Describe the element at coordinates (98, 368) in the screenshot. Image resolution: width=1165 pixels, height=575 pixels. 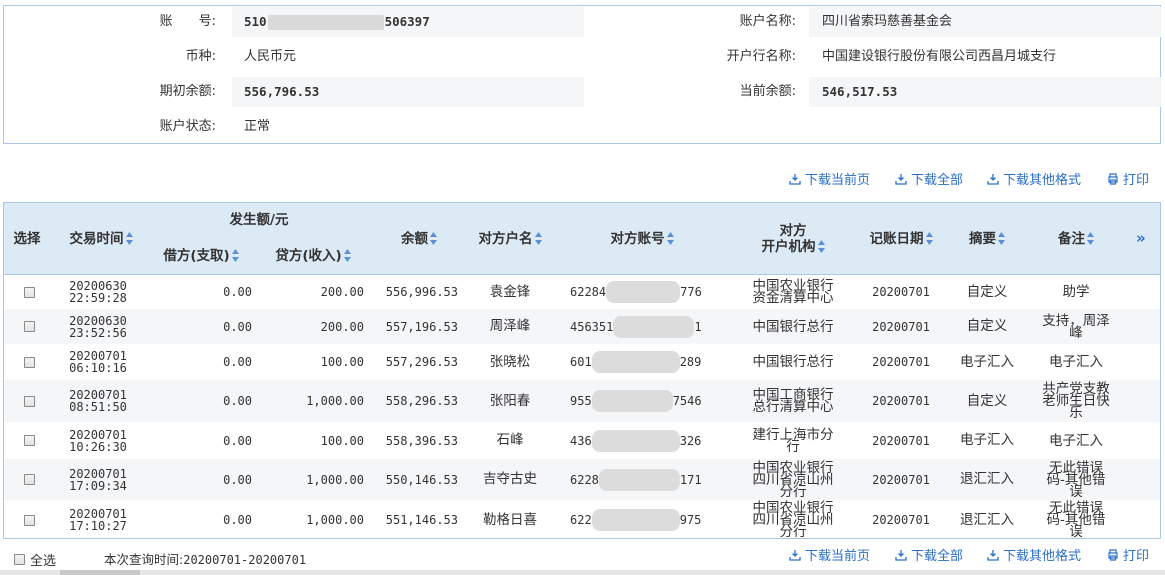
I see `time-clock: 06:10:16` at that location.